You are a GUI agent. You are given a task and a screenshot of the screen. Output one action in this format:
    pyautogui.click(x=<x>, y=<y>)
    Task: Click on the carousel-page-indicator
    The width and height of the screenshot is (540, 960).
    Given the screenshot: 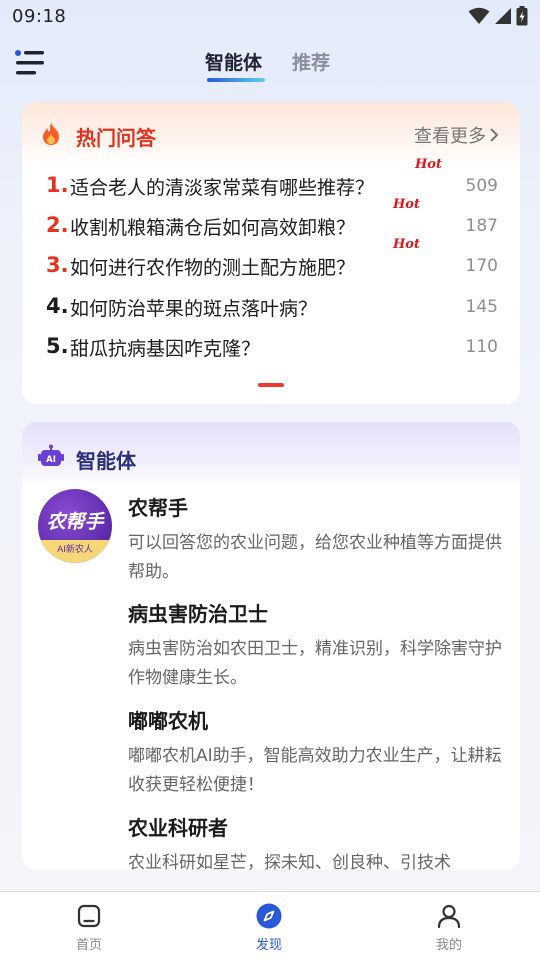 What is the action you would take?
    pyautogui.click(x=271, y=385)
    